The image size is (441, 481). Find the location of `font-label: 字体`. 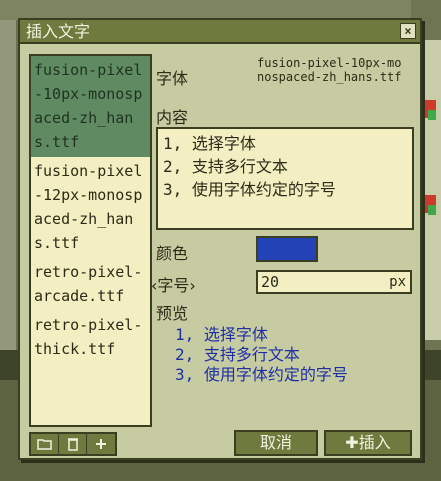

font-label: 字体 is located at coordinates (172, 78).